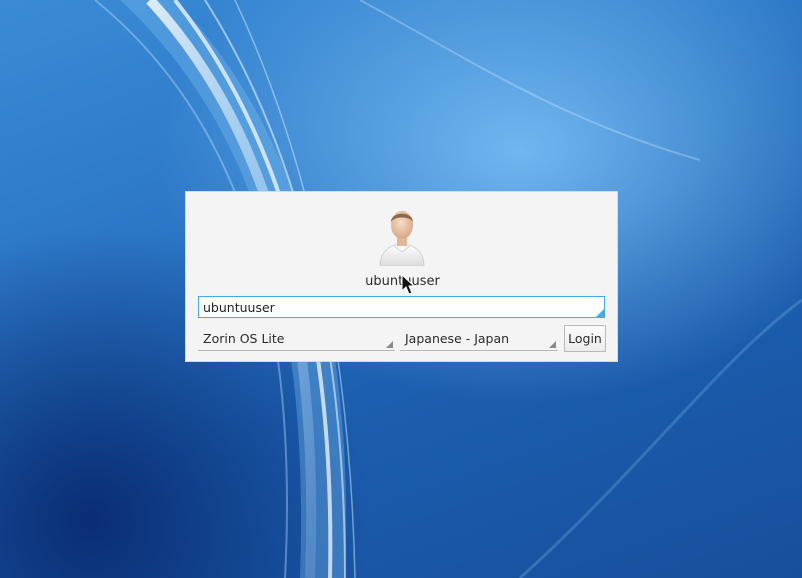 This screenshot has width=802, height=578. I want to click on user-avatar-icon, so click(402, 238).